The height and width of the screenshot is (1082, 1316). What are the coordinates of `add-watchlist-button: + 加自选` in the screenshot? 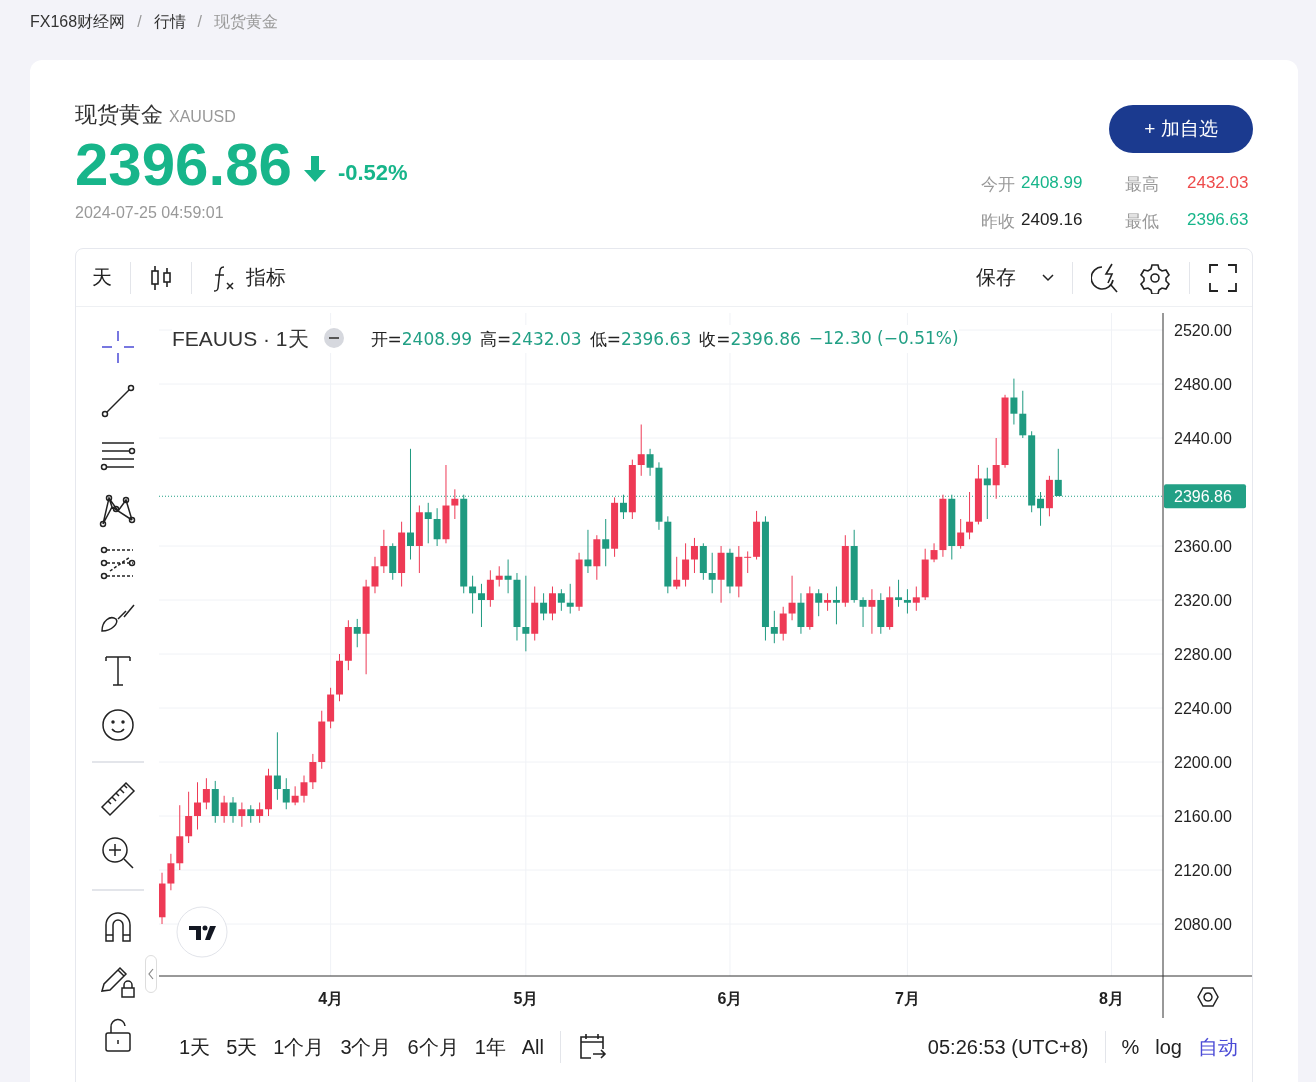 It's located at (1181, 129).